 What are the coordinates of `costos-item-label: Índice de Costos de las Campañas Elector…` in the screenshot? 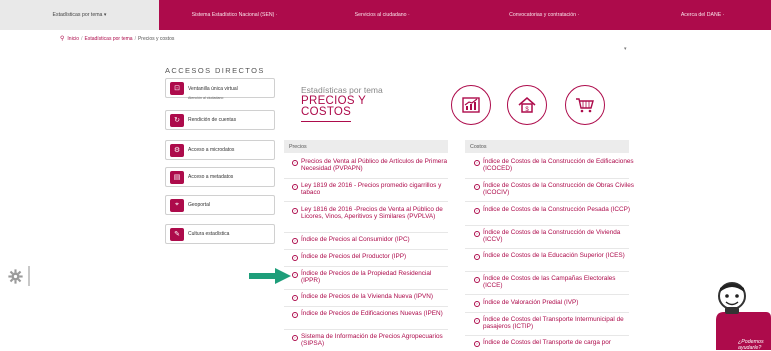 It's located at (549, 282).